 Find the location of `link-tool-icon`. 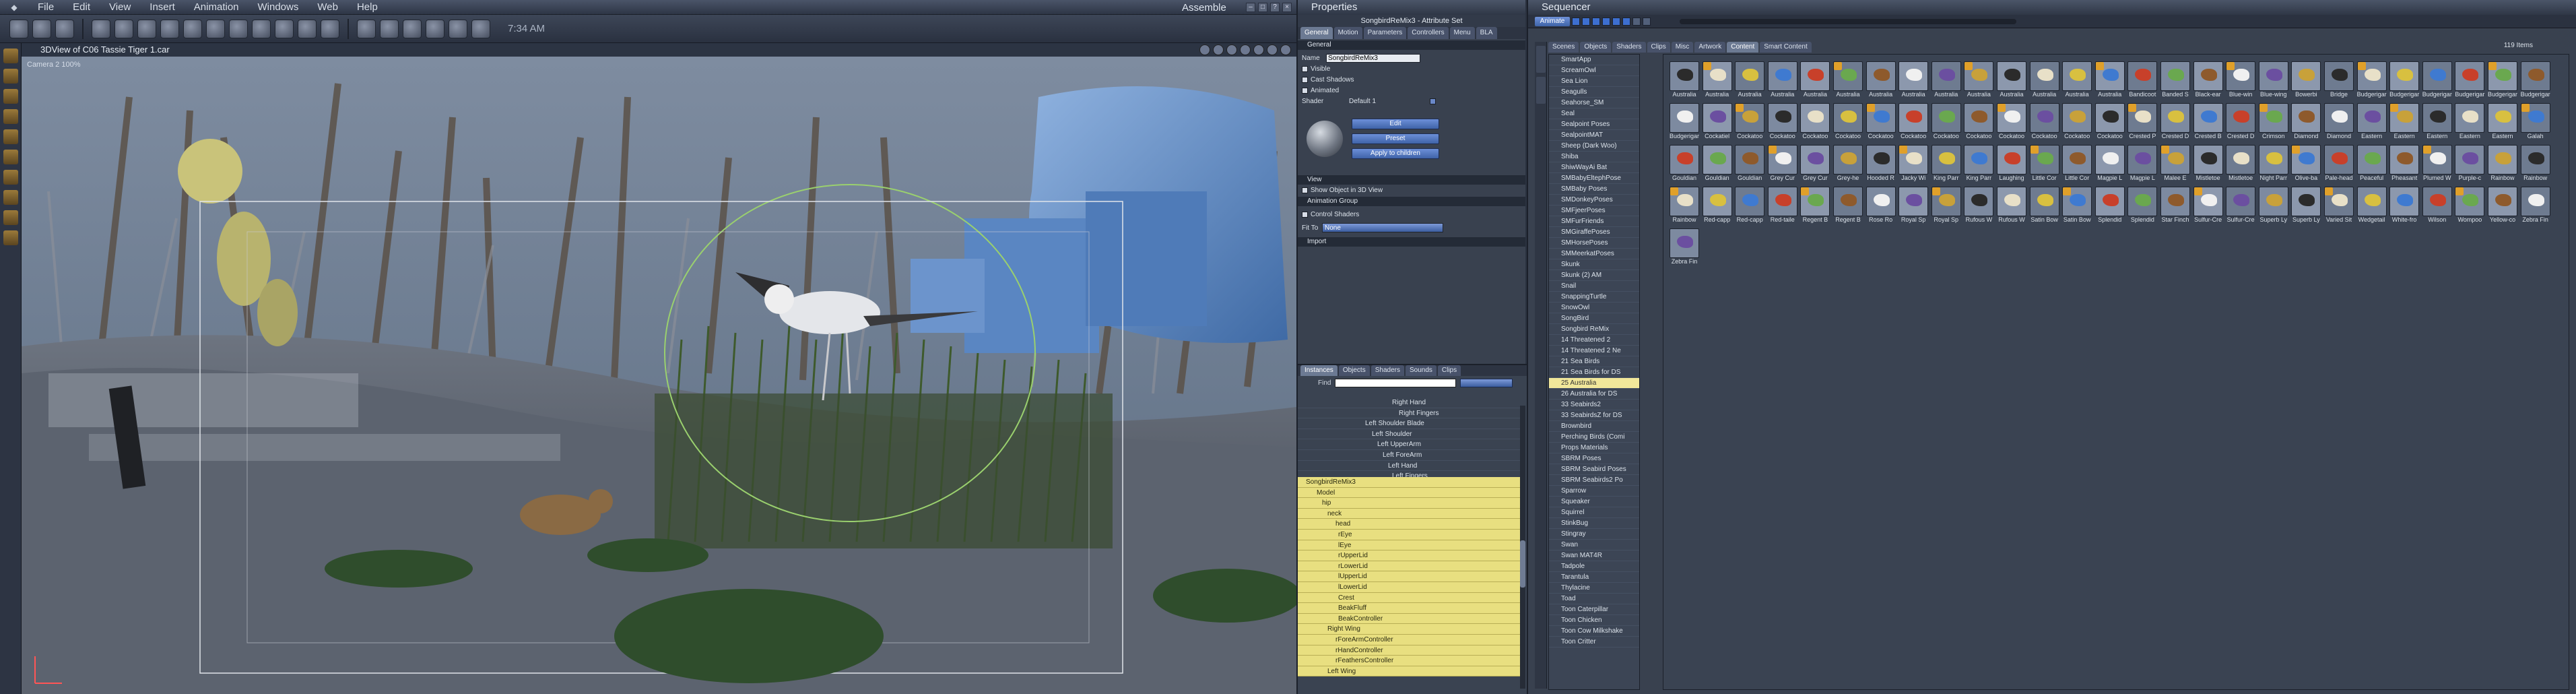

link-tool-icon is located at coordinates (10, 157).